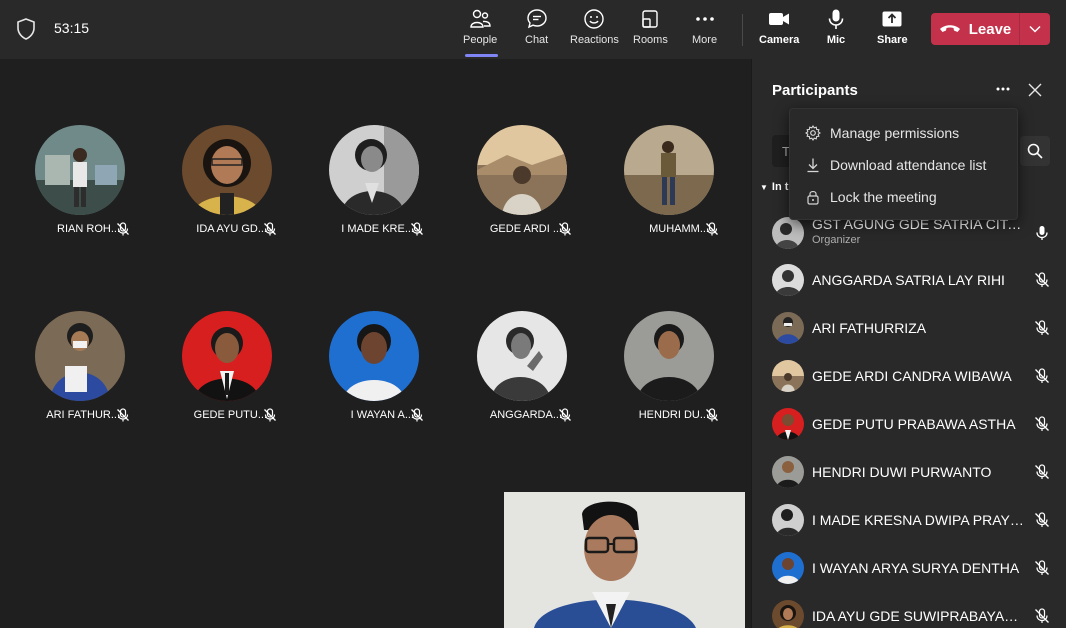 This screenshot has height=628, width=1066. What do you see at coordinates (480, 40) in the screenshot?
I see `people-label: People` at bounding box center [480, 40].